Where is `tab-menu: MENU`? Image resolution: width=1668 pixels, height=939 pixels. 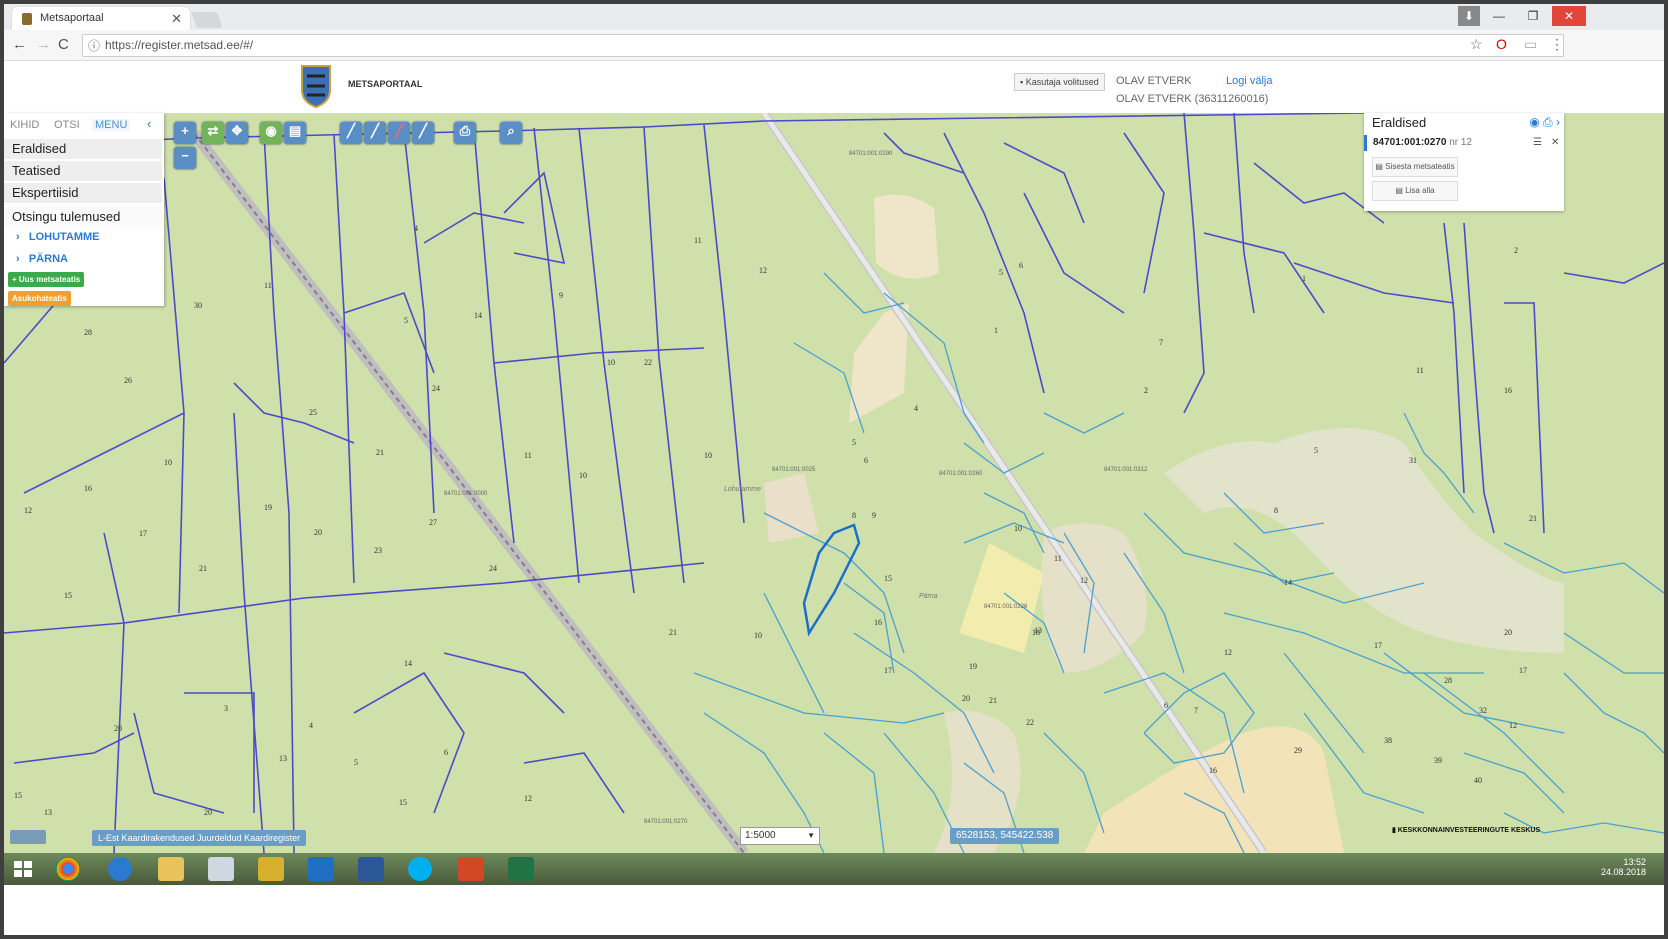 tab-menu: MENU is located at coordinates (111, 125).